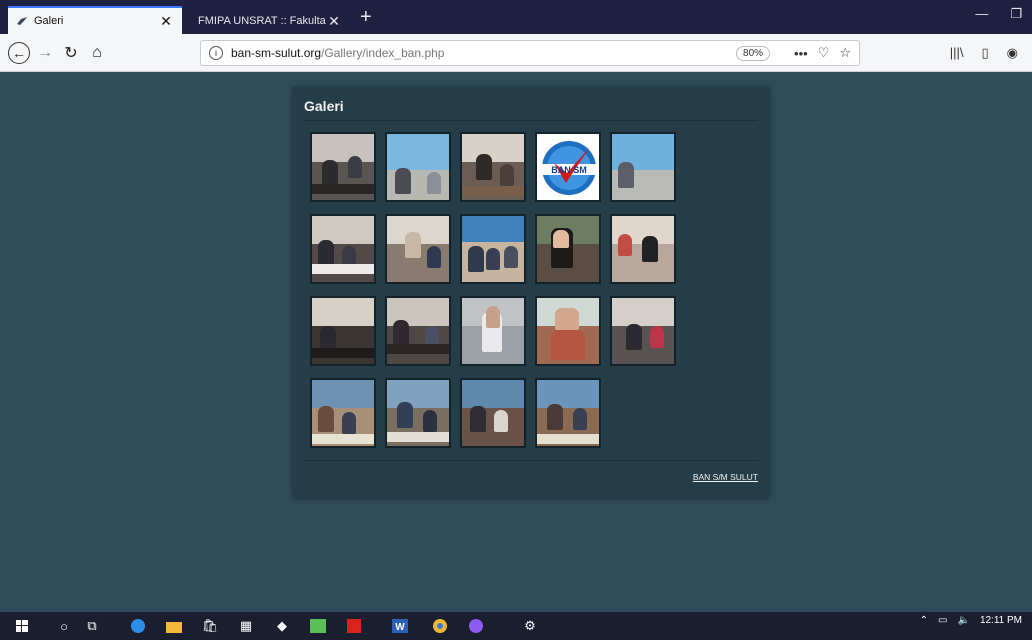 The width and height of the screenshot is (1032, 640). I want to click on tab-title: FMIPA UNSRAT :: Fakultas MIPA, so click(262, 21).